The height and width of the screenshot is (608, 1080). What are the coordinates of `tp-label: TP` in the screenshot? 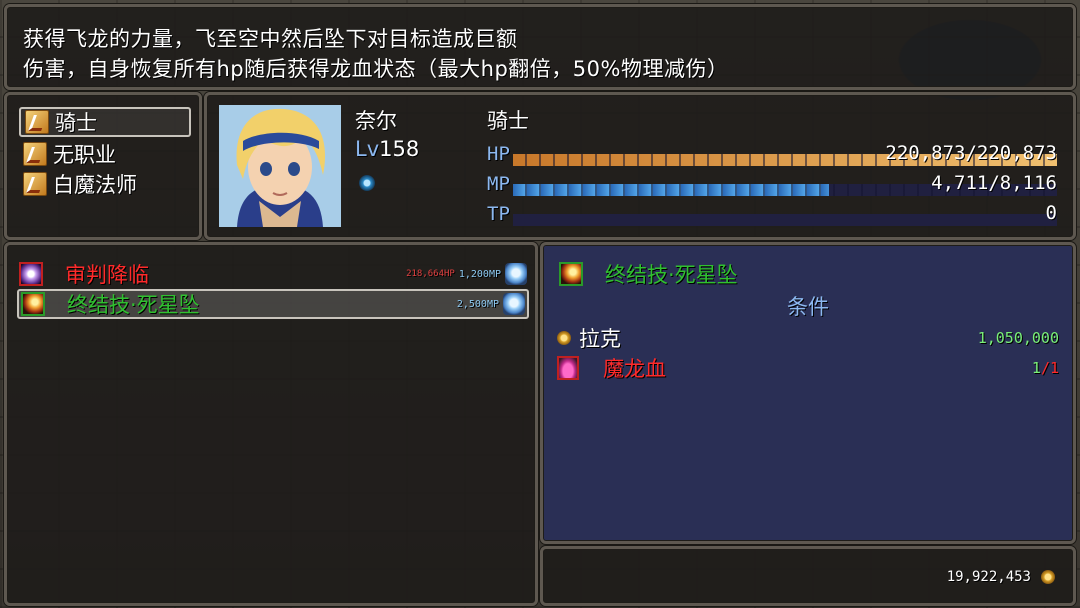 It's located at (498, 214).